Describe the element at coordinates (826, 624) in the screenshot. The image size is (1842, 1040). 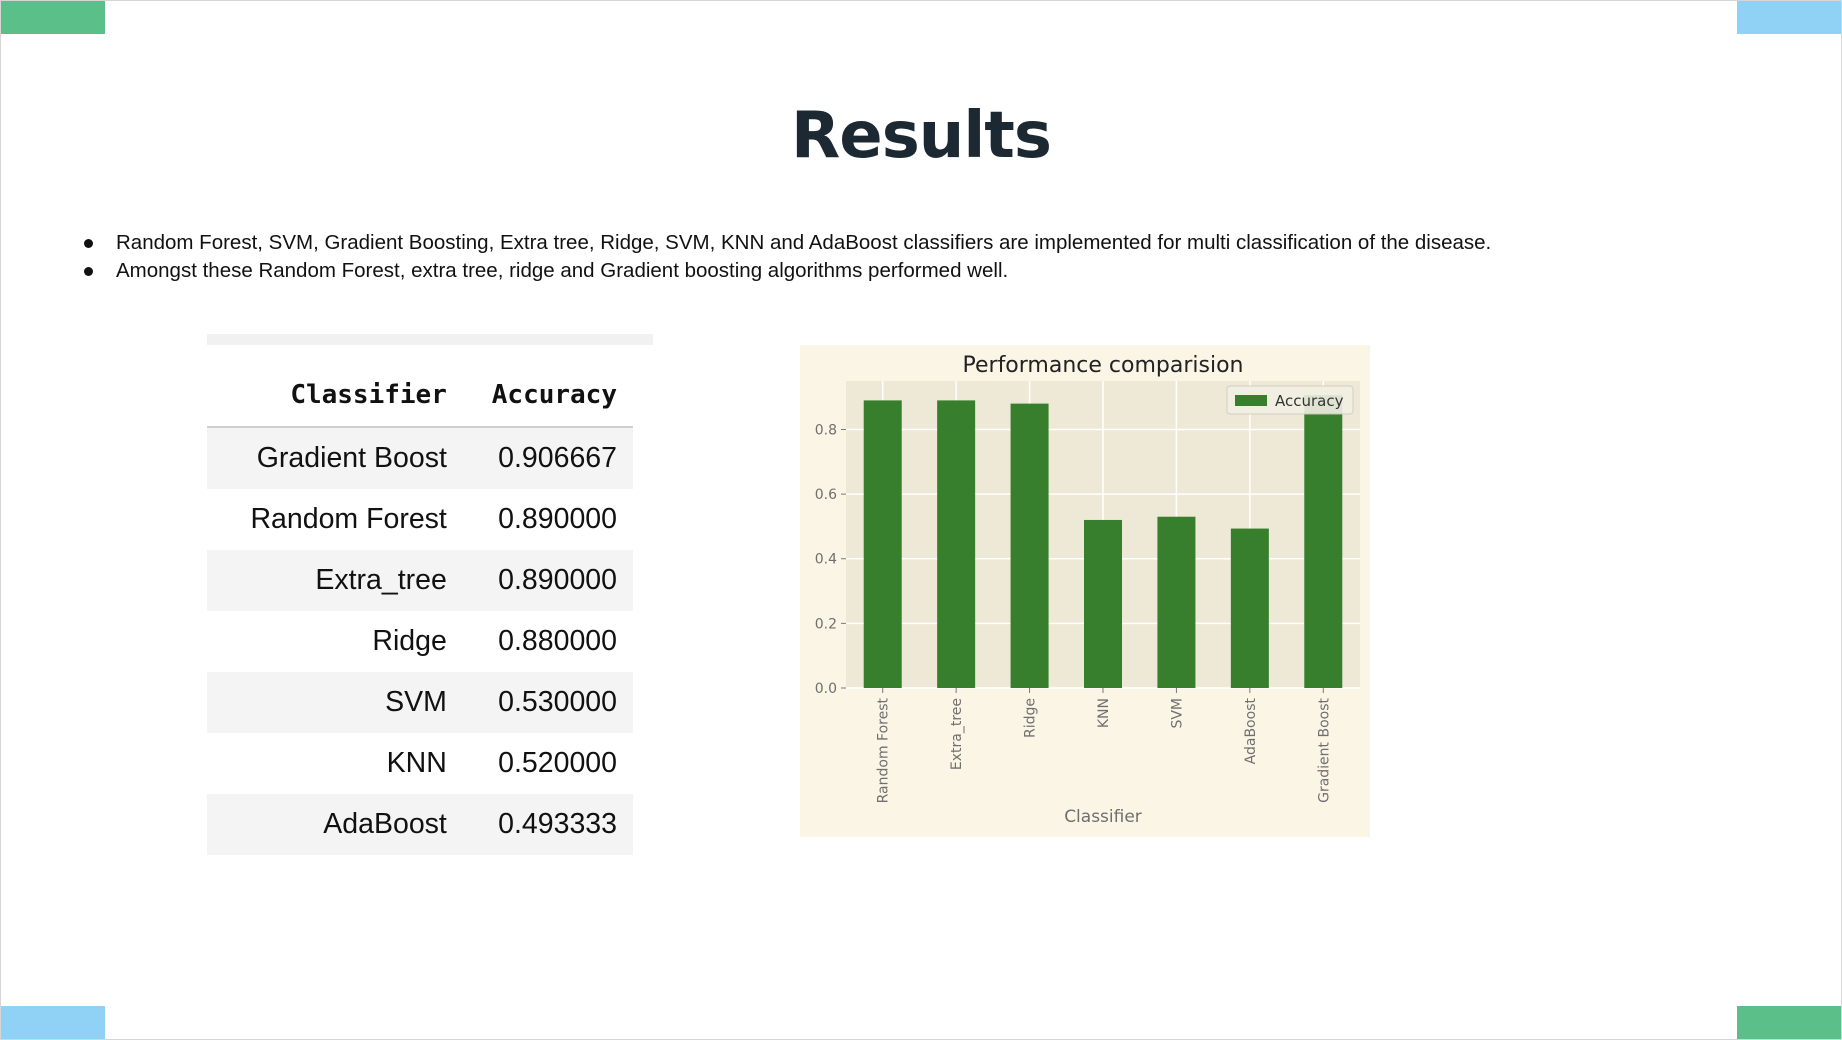
I see `y-tick-label: 0.2` at that location.